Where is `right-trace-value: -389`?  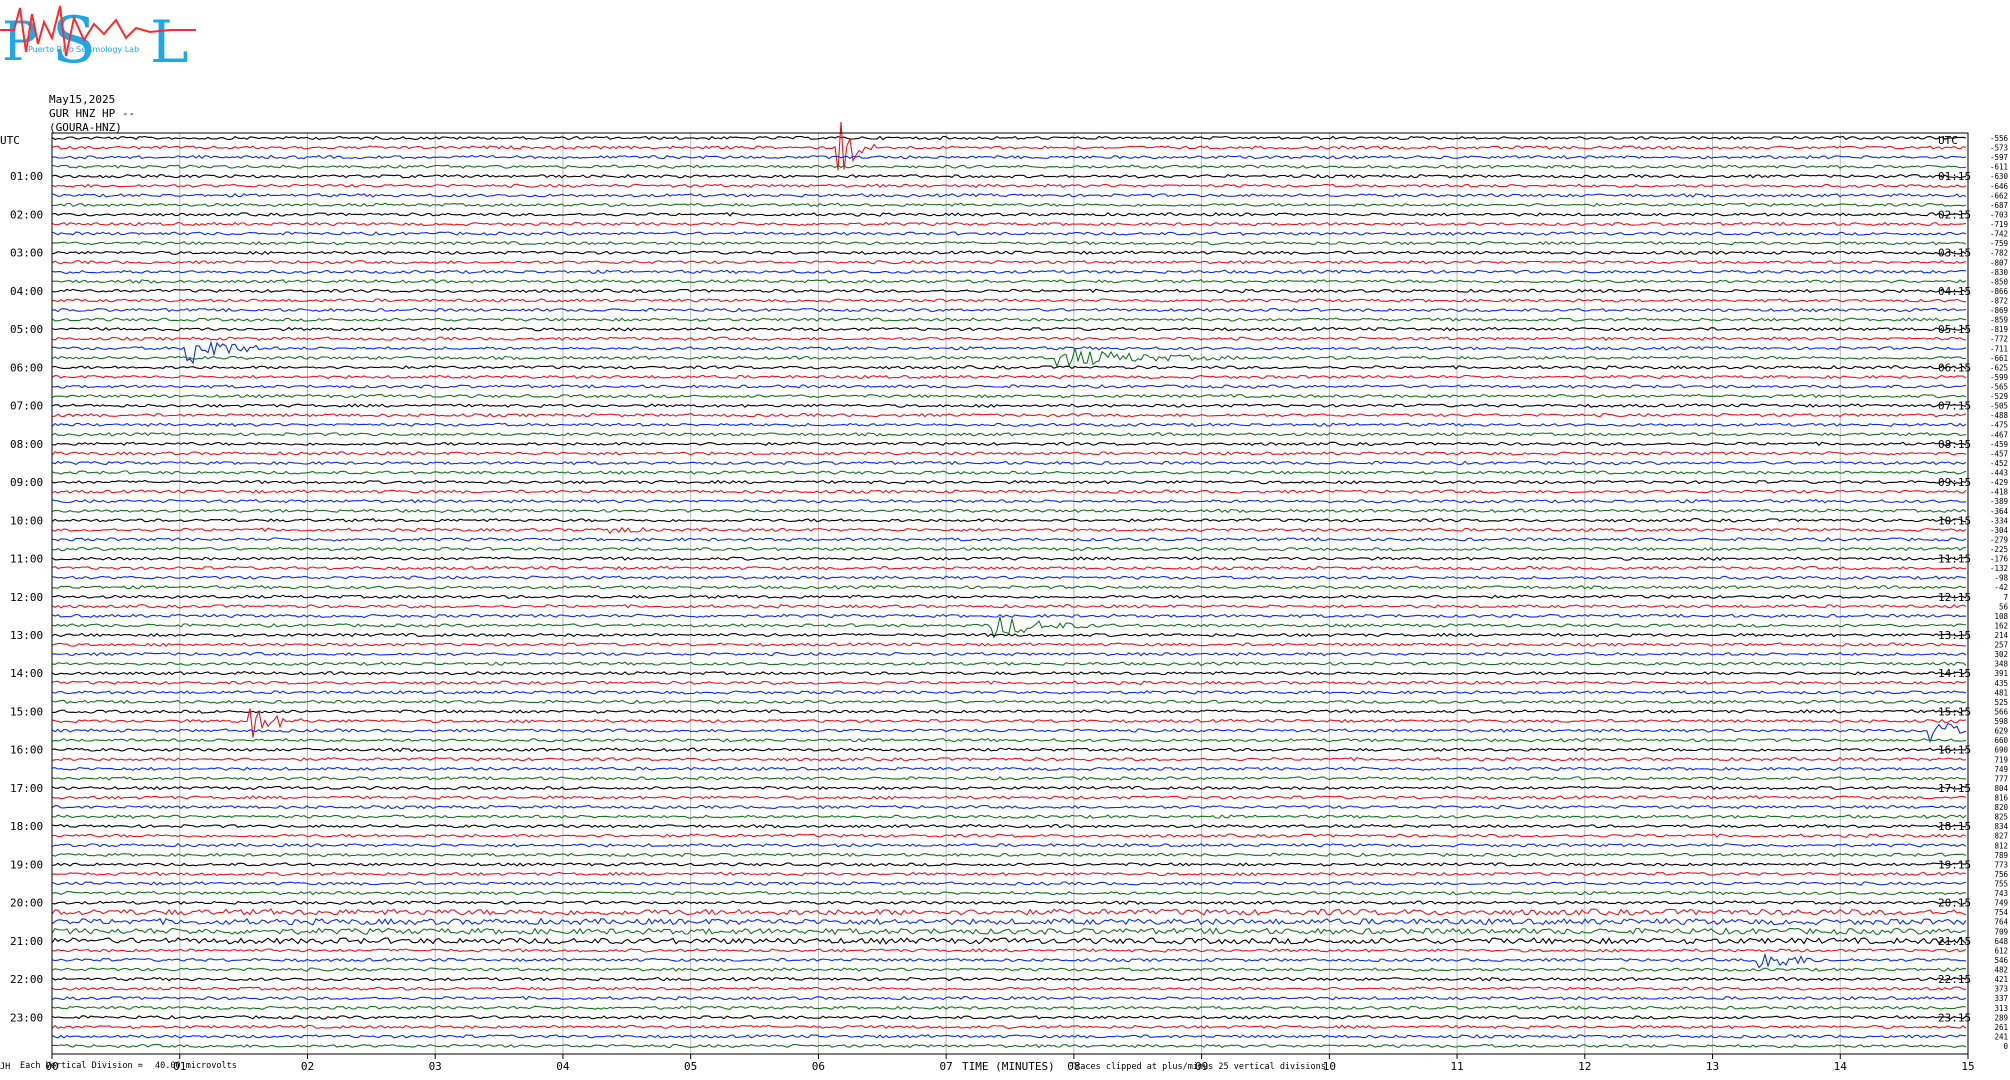
right-trace-value: -389 is located at coordinates (1999, 501).